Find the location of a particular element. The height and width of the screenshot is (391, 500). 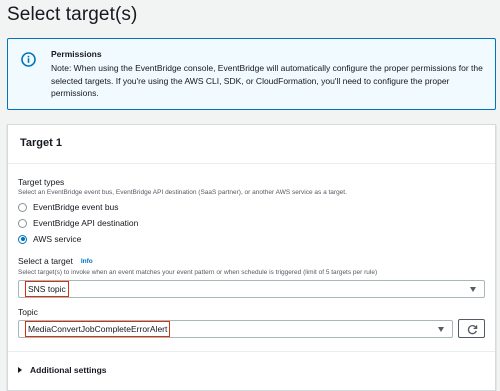

radio-eventbridge-api-destination: EventBridge API destination is located at coordinates (78, 223).